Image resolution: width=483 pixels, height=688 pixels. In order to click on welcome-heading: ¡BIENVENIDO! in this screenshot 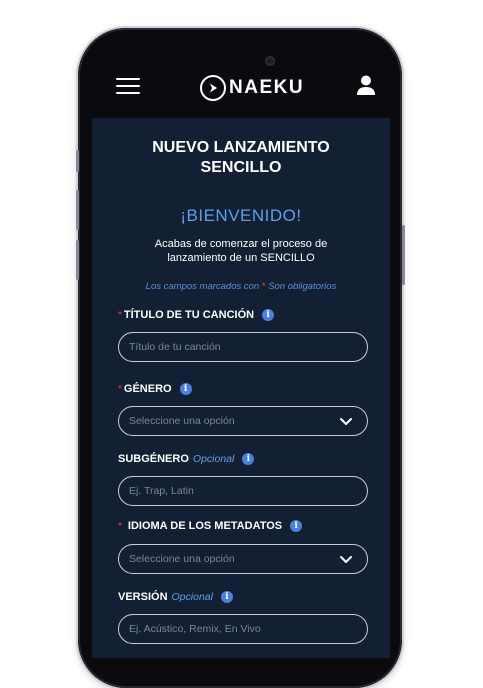, I will do `click(241, 215)`.